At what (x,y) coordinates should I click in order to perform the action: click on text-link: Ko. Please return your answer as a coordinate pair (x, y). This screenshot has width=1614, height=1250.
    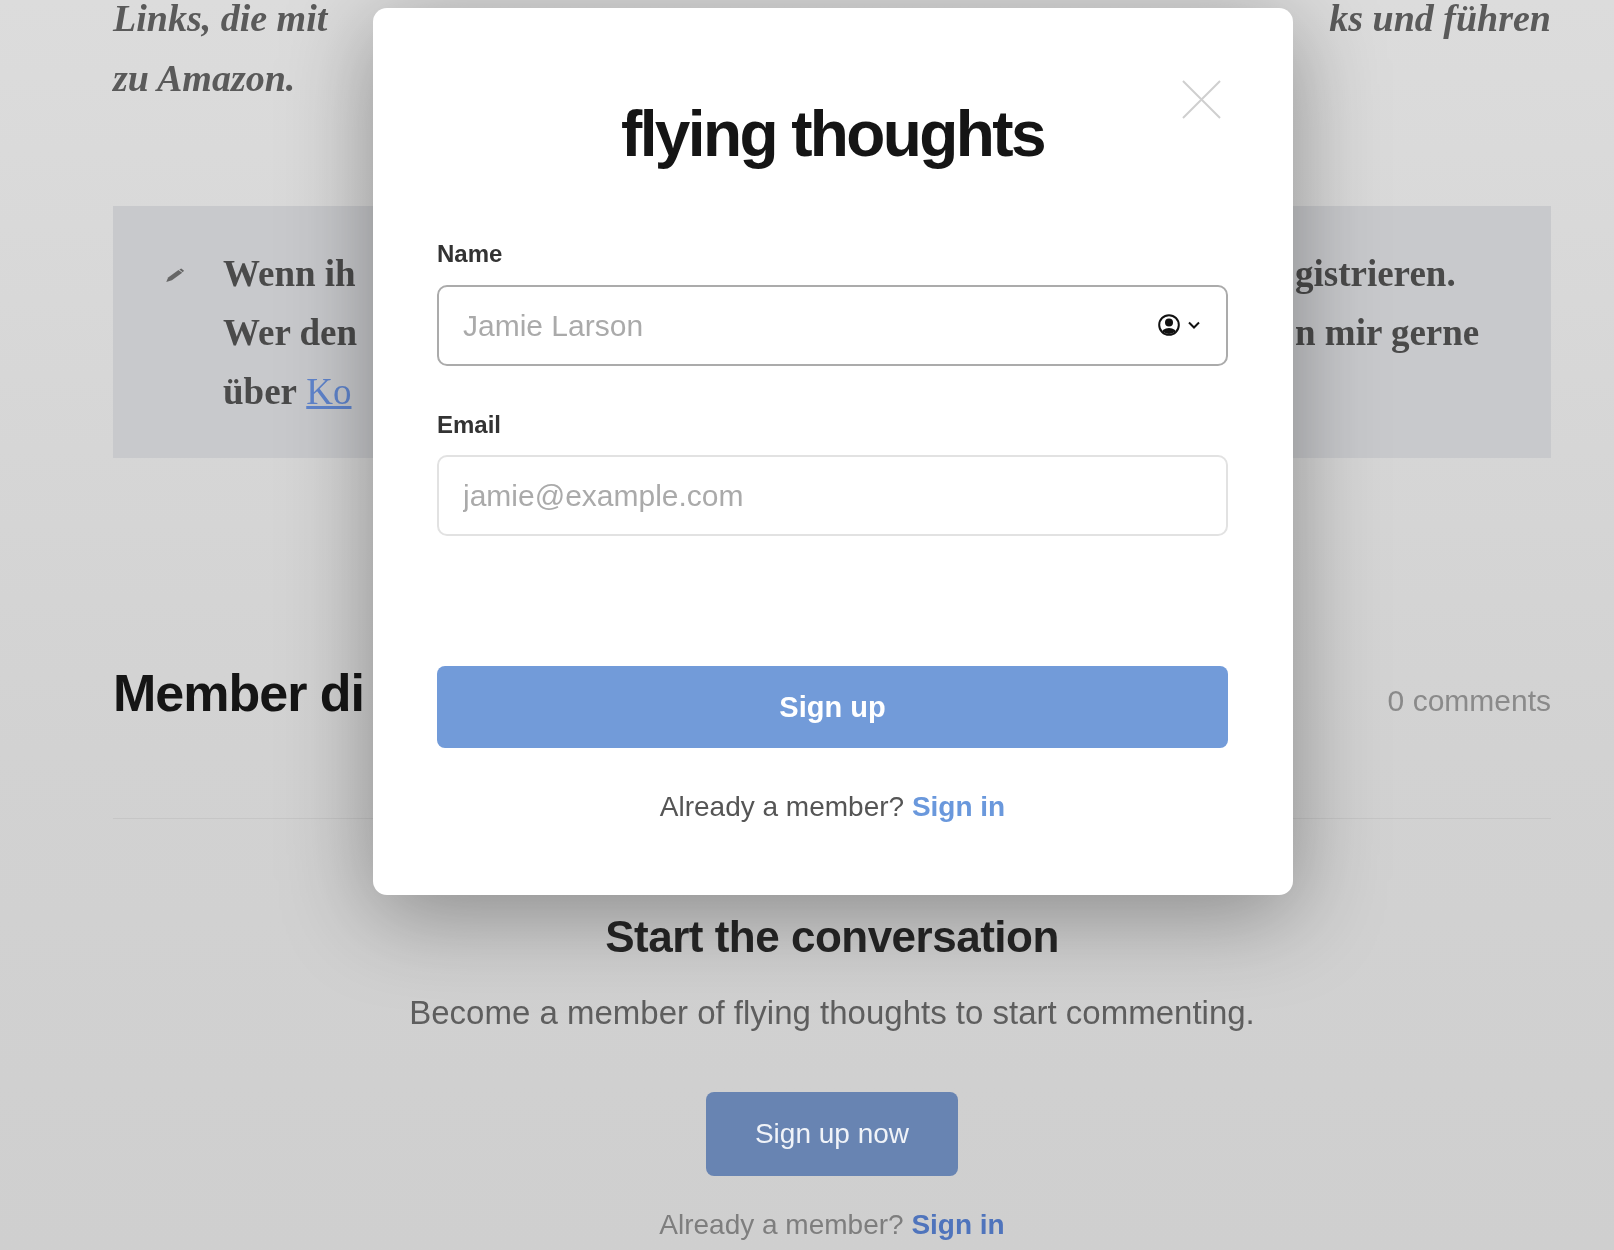
    Looking at the image, I should click on (329, 391).